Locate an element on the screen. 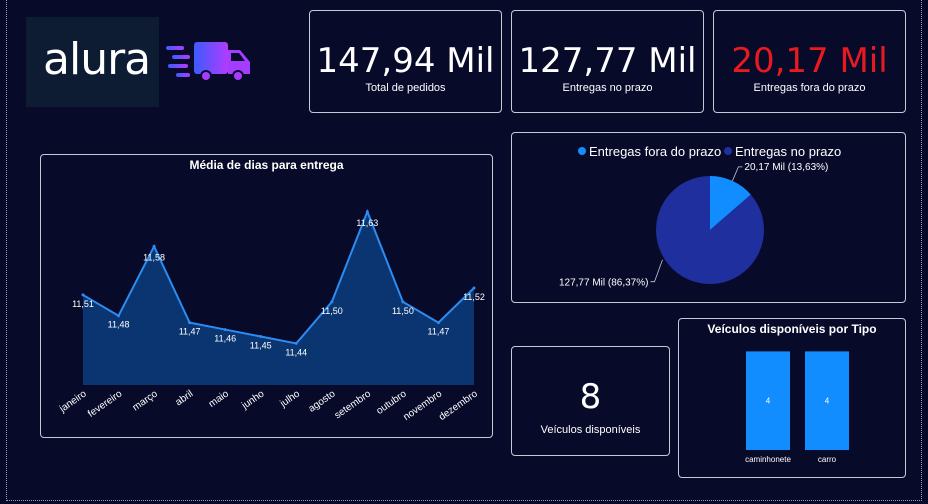 The image size is (928, 504). kpi-total-pedidos: 147,94 Mil Total de pedidos is located at coordinates (405, 61).